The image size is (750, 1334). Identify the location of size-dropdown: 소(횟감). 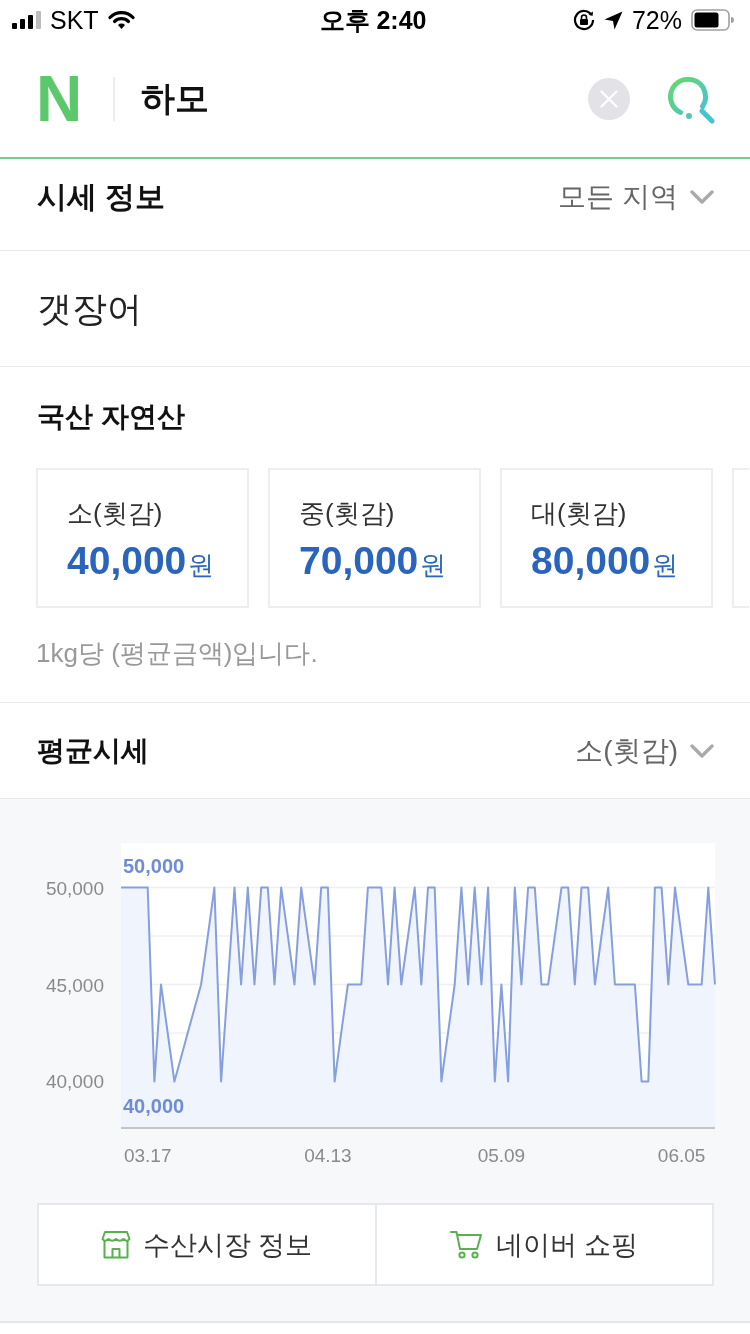
(644, 750).